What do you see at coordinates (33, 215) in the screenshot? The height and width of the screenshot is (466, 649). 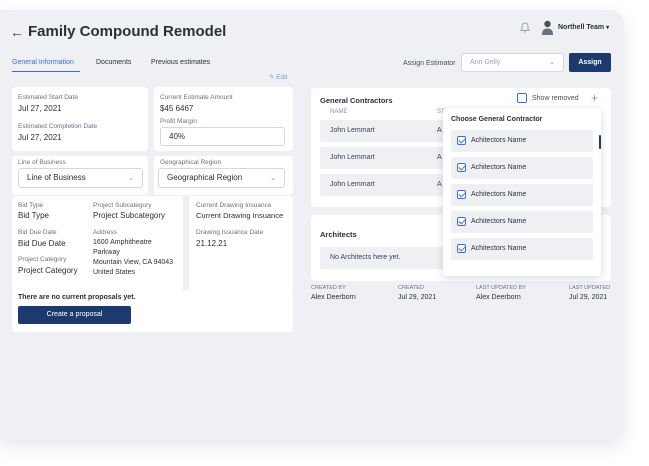 I see `bid-type-value: Bid Type` at bounding box center [33, 215].